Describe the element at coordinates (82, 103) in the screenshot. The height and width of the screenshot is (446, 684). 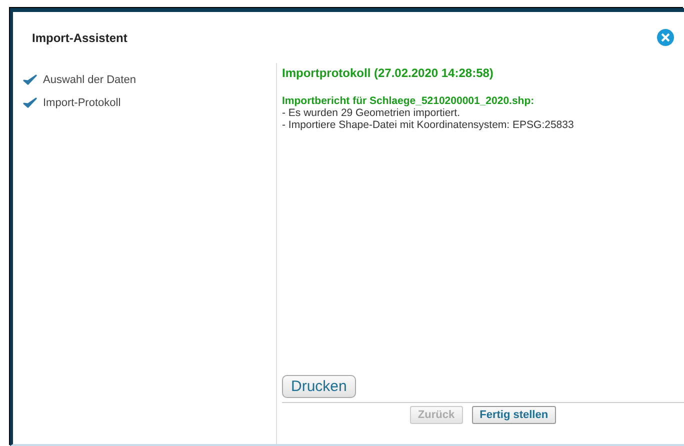
I see `step-label: Import-Protokoll` at that location.